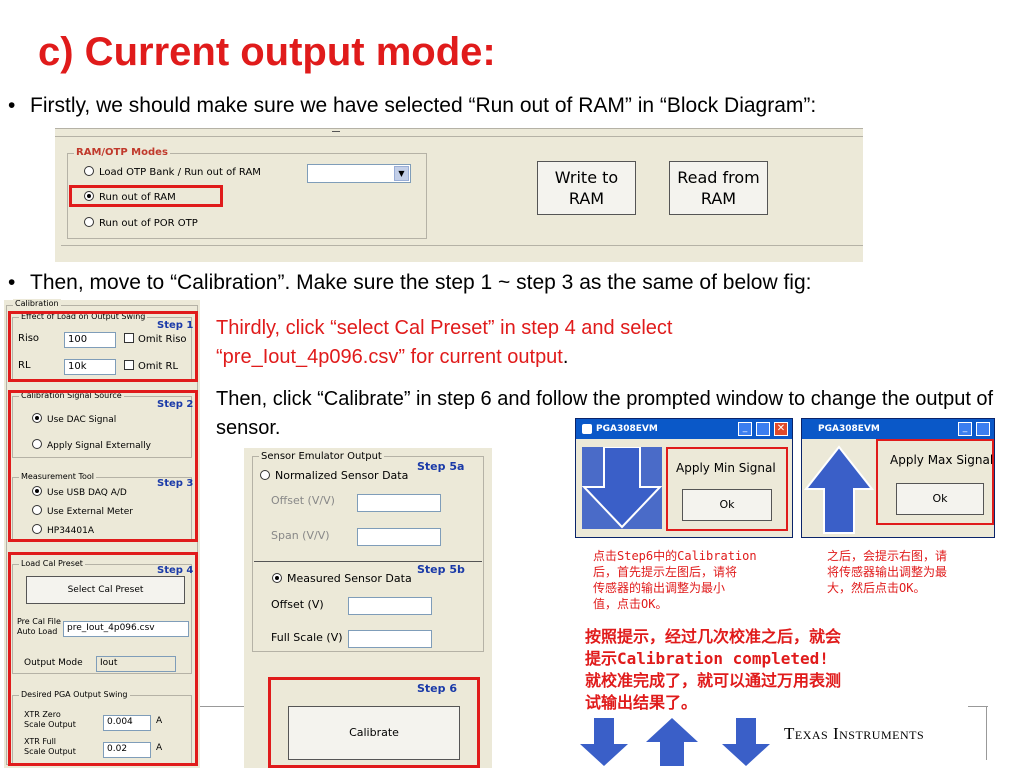  Describe the element at coordinates (303, 500) in the screenshot. I see `offset-vv-label: Offset (V/V)` at that location.